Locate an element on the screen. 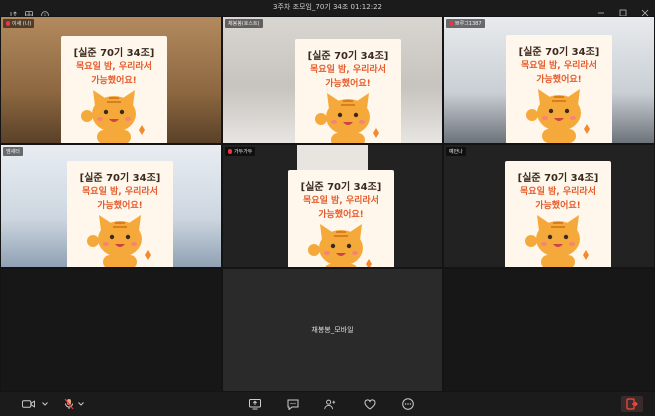  camera-options is located at coordinates (44, 404).